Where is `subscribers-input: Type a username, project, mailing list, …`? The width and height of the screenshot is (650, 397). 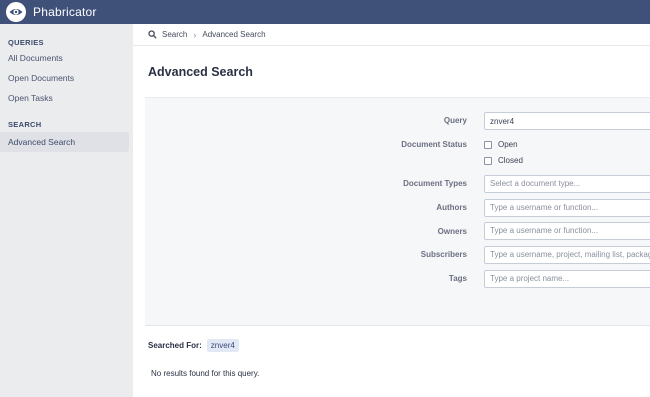
subscribers-input: Type a username, project, mailing list, … is located at coordinates (567, 255).